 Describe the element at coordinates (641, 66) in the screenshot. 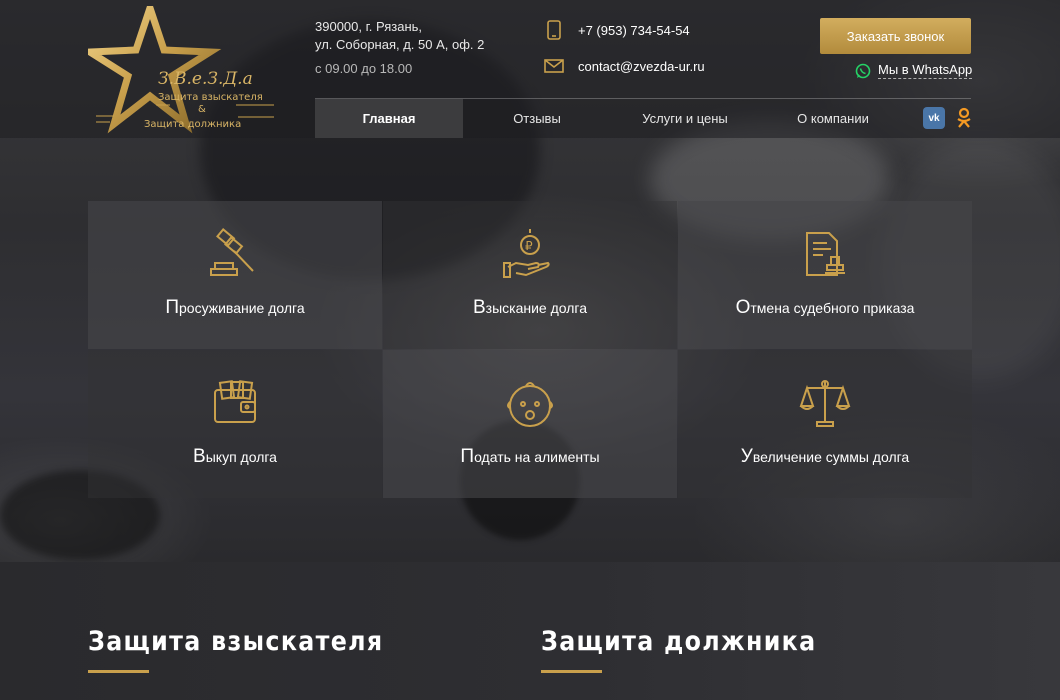

I see `email-address: contact@zvezda-ur.ru` at that location.